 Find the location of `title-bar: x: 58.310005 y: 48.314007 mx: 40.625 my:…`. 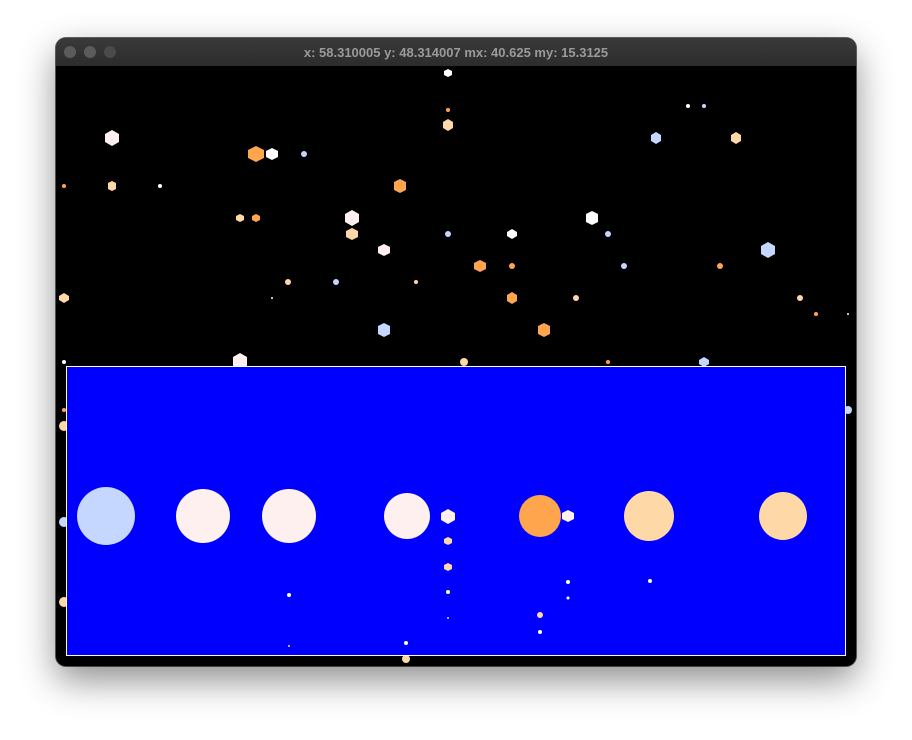

title-bar: x: 58.310005 y: 48.314007 mx: 40.625 my:… is located at coordinates (456, 52).